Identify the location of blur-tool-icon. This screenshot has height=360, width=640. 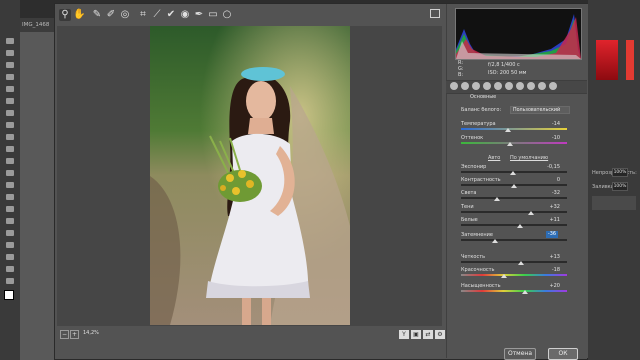
(10, 185).